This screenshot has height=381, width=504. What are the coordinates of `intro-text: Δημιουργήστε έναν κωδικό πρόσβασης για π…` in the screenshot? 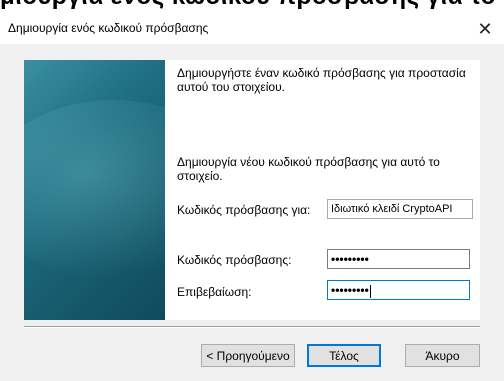 It's located at (321, 80).